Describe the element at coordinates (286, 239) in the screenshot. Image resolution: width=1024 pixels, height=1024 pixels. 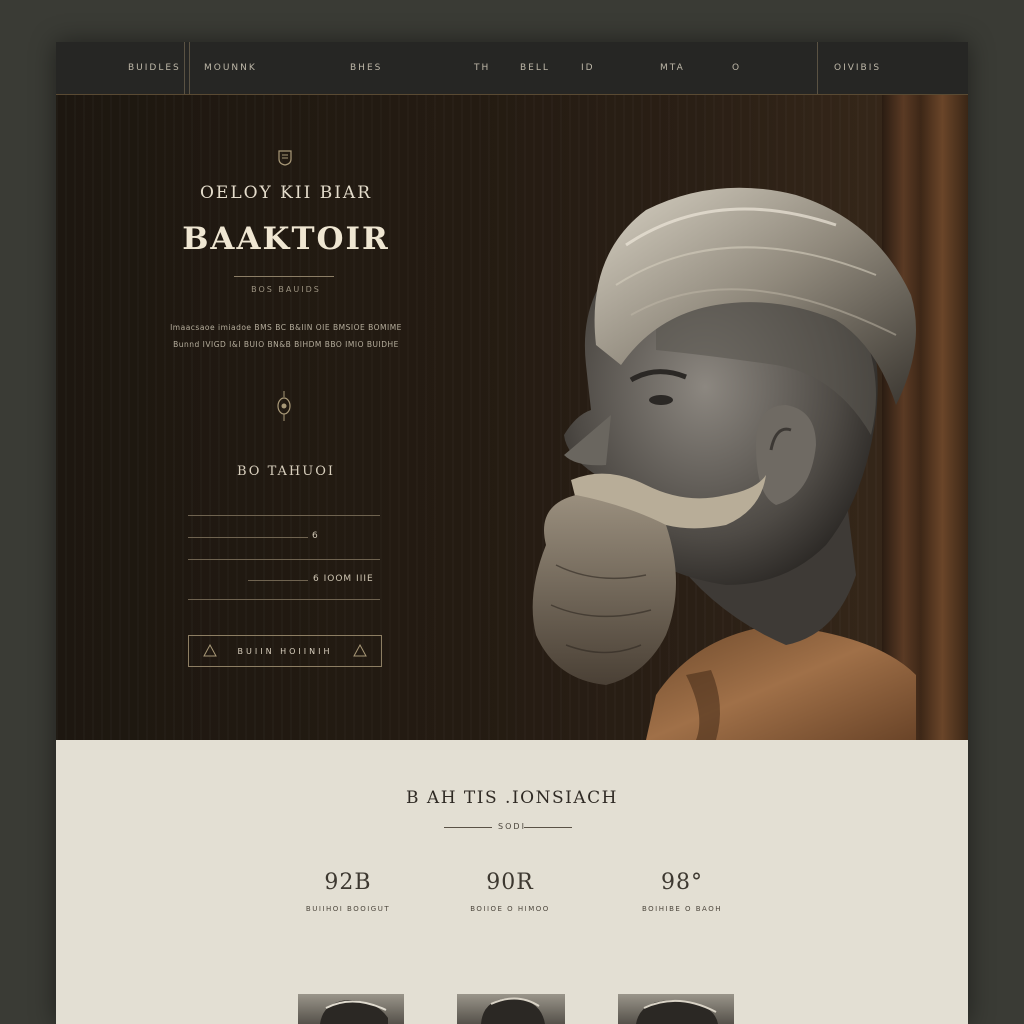
I see `hero-title: BAAKTOIR` at that location.